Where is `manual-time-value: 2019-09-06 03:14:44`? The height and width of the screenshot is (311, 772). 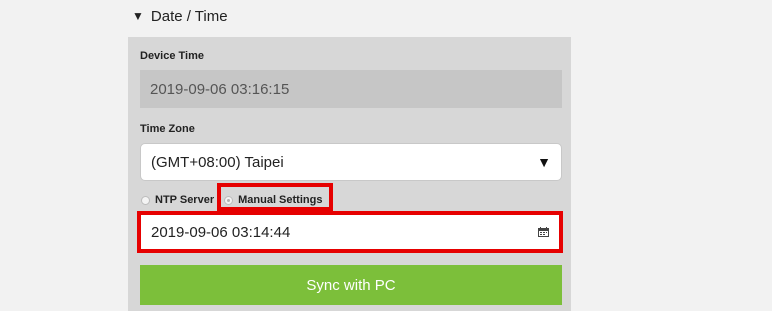
manual-time-value: 2019-09-06 03:14:44 is located at coordinates (221, 232).